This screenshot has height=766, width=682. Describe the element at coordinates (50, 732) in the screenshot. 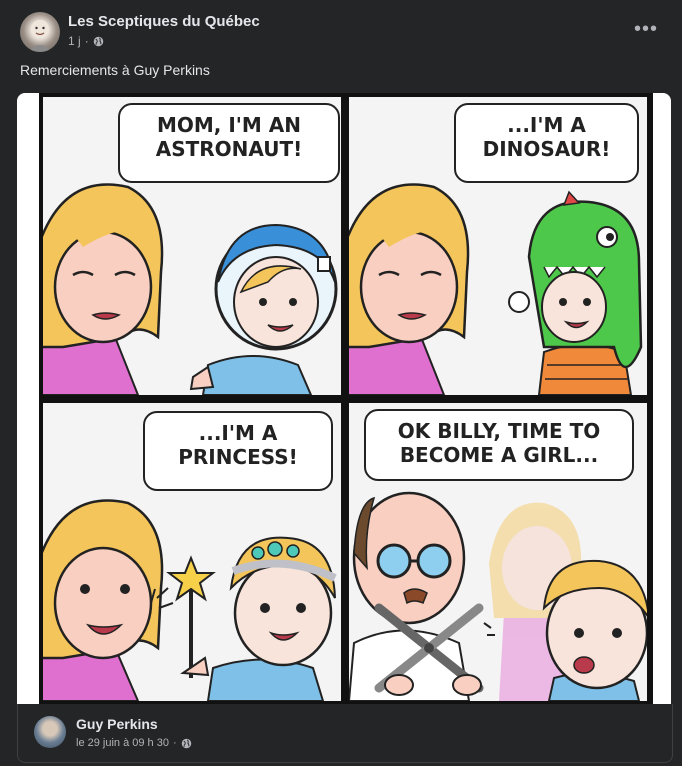

I see `shared-author-avatar` at that location.